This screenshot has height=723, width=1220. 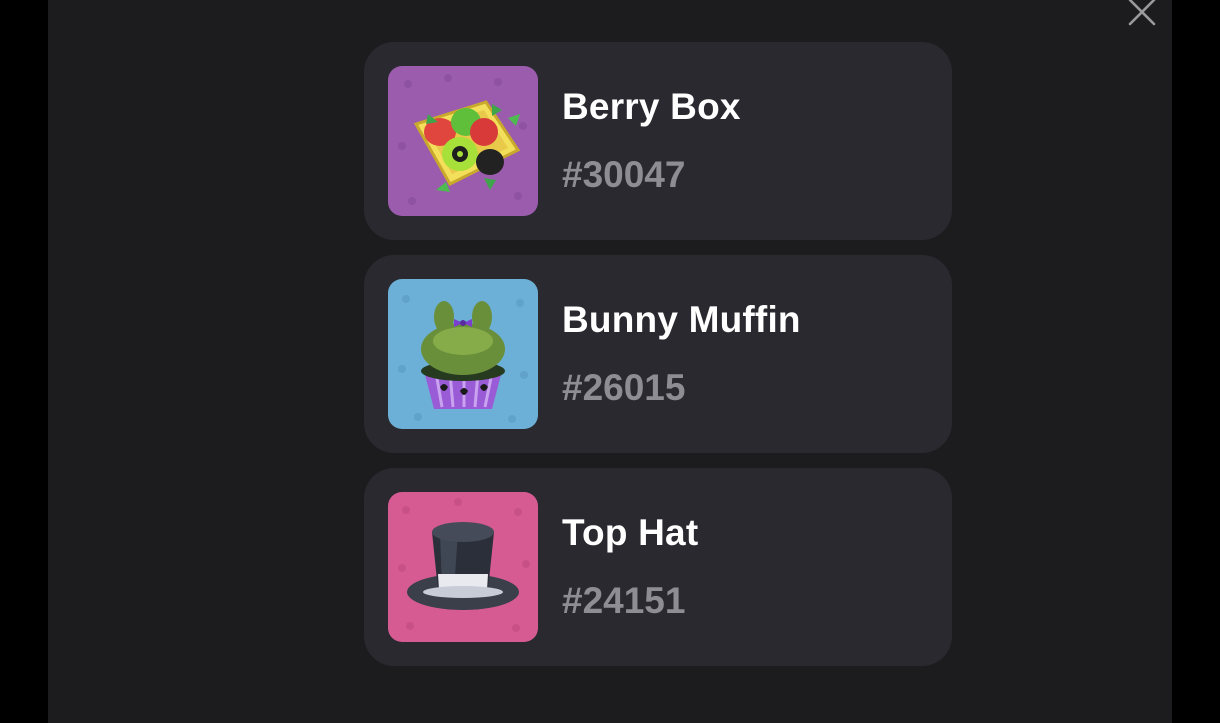 I want to click on item-title: Berry Box, so click(x=651, y=106).